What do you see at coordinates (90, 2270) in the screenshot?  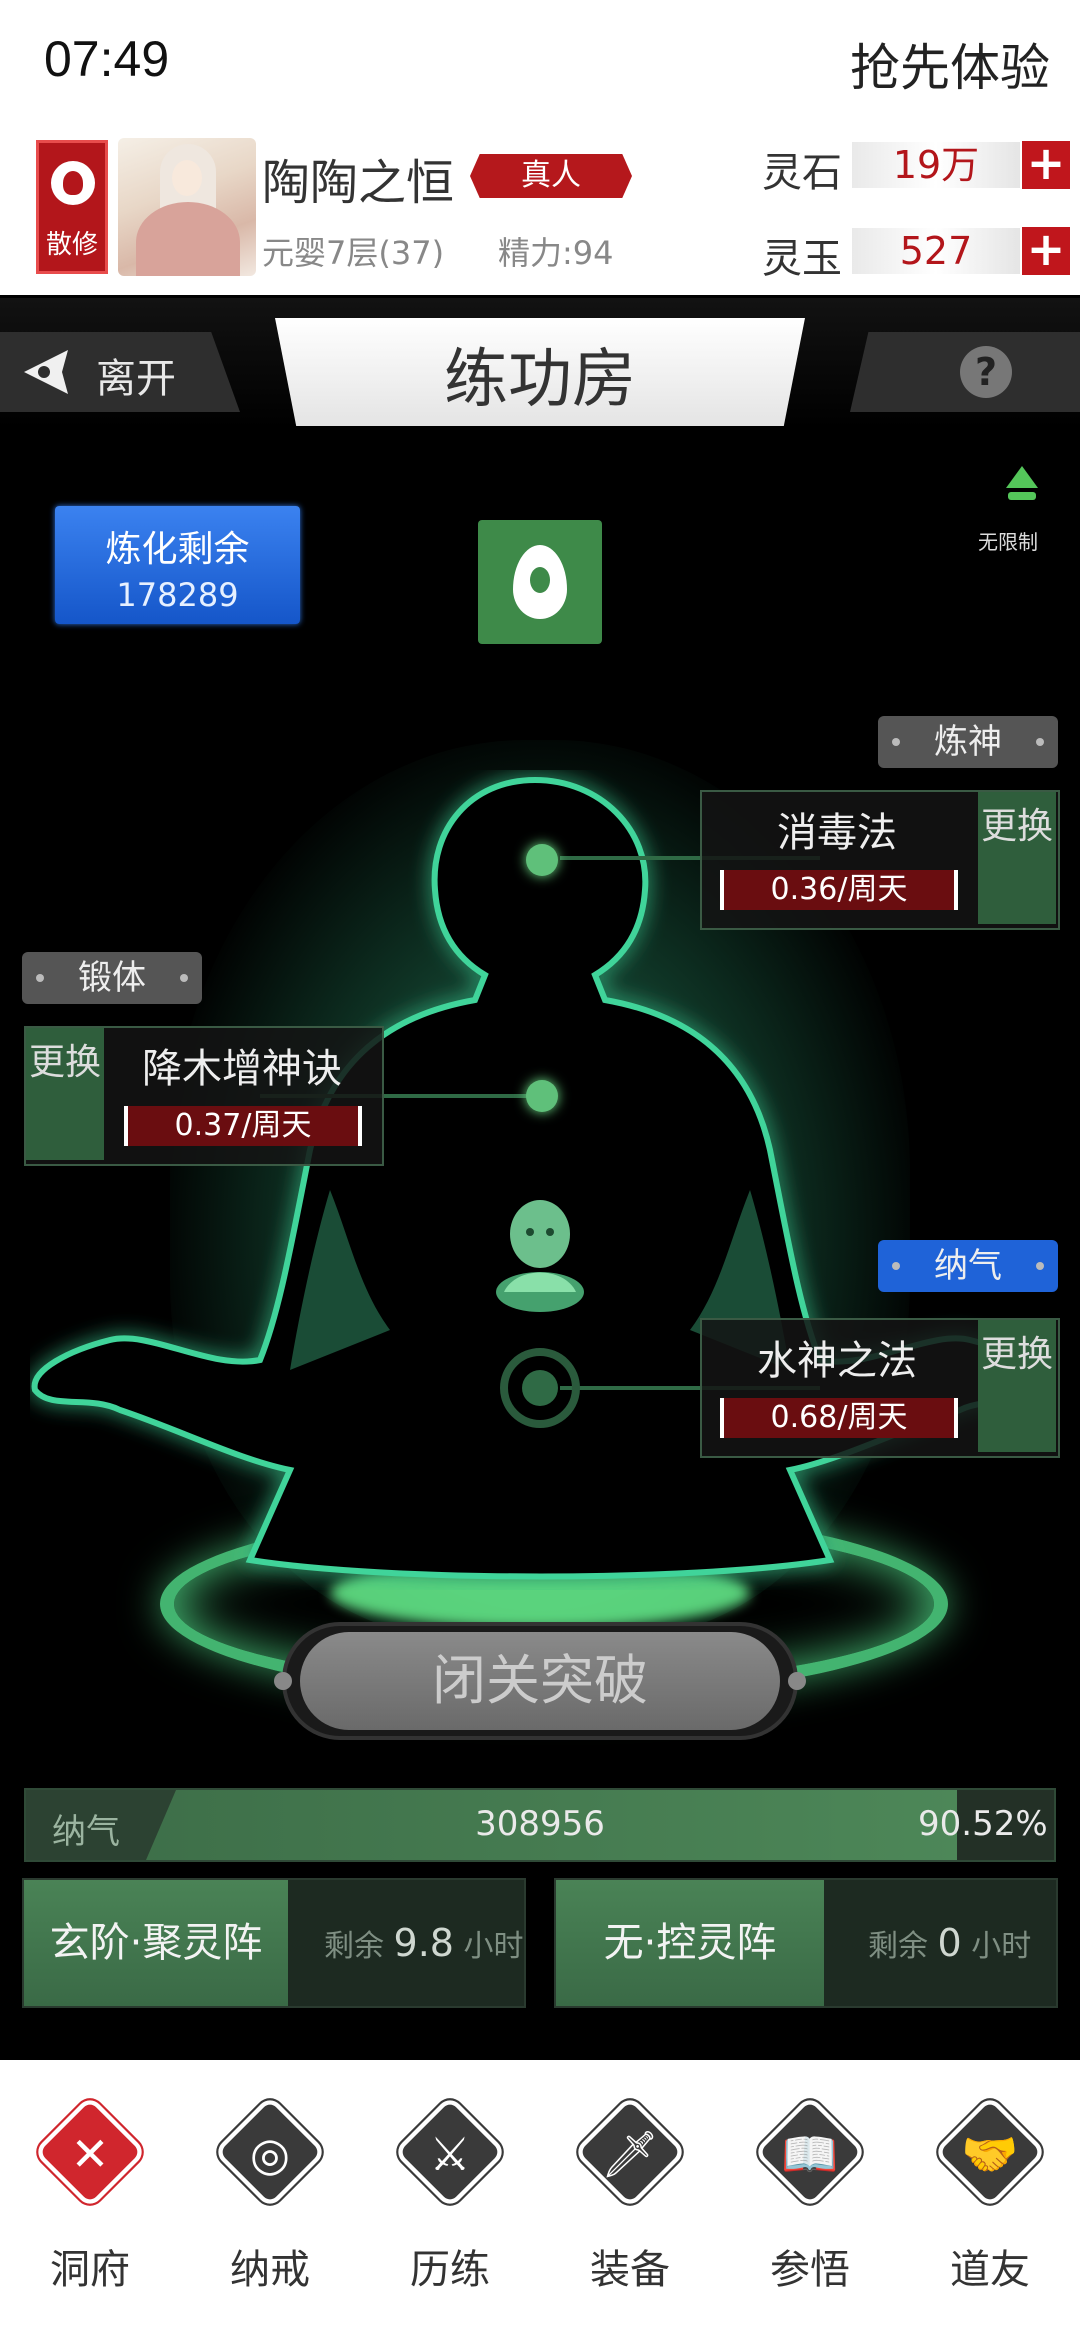 I see `nav-label: 洞府` at bounding box center [90, 2270].